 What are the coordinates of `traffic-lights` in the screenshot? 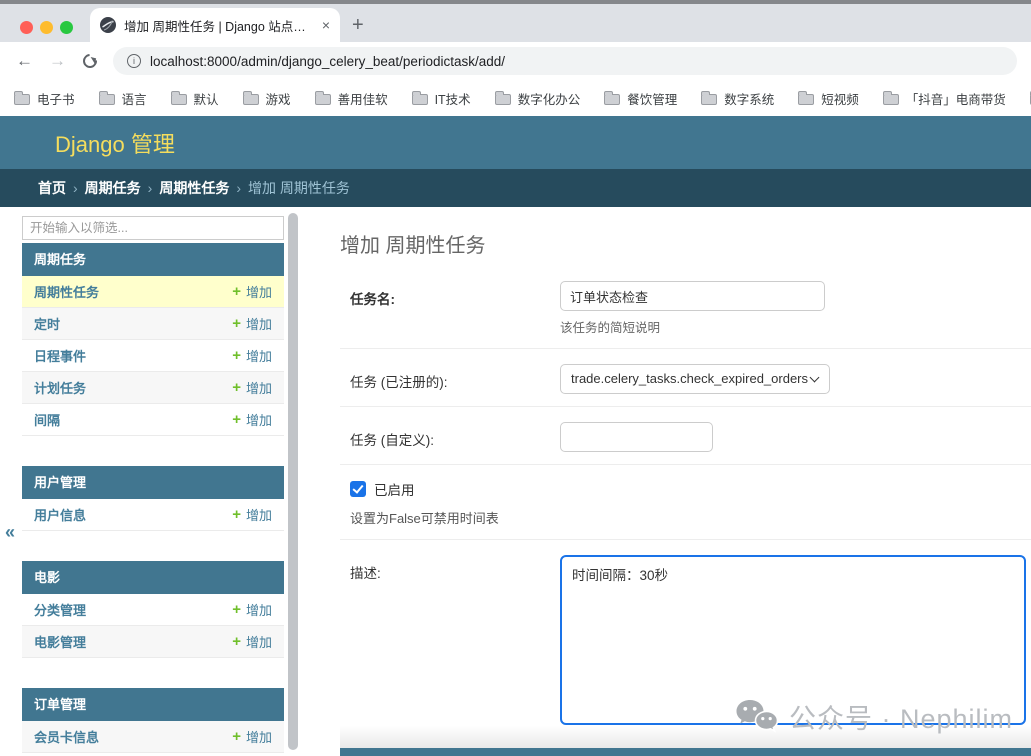 It's located at (46, 27).